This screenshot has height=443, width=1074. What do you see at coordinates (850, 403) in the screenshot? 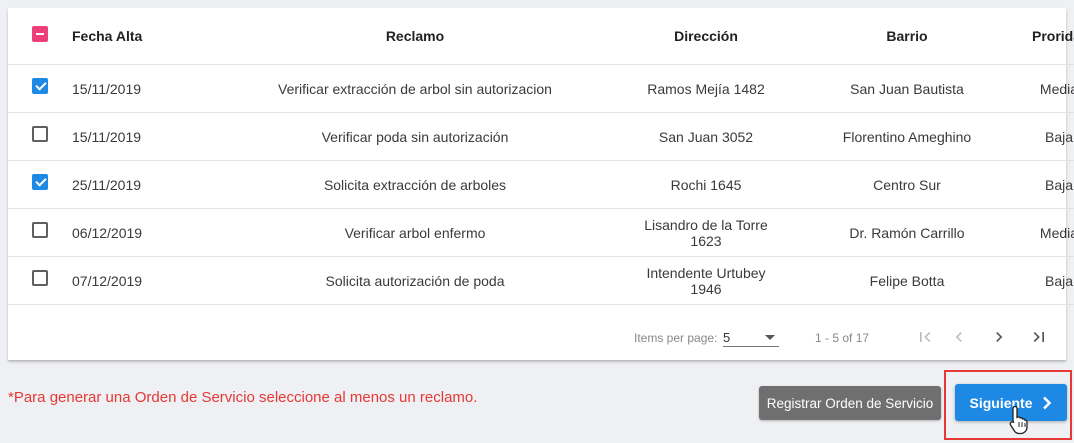
I see `register-service-order-button: Registrar Orden de Servicio` at bounding box center [850, 403].